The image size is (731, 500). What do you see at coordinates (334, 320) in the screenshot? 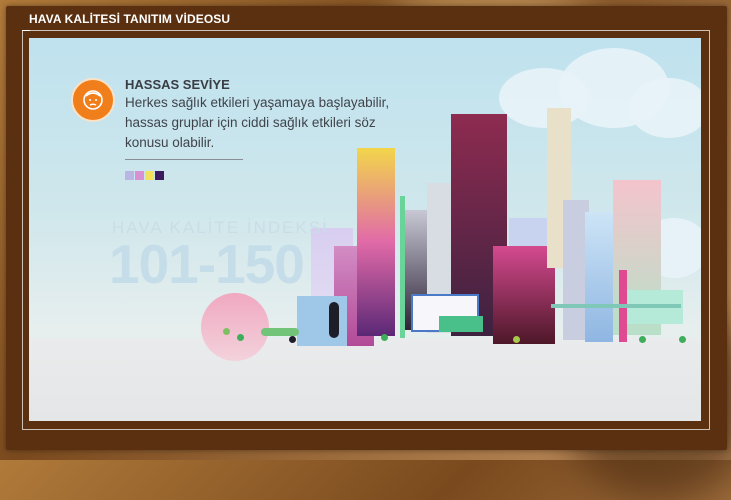
I see `tree` at bounding box center [334, 320].